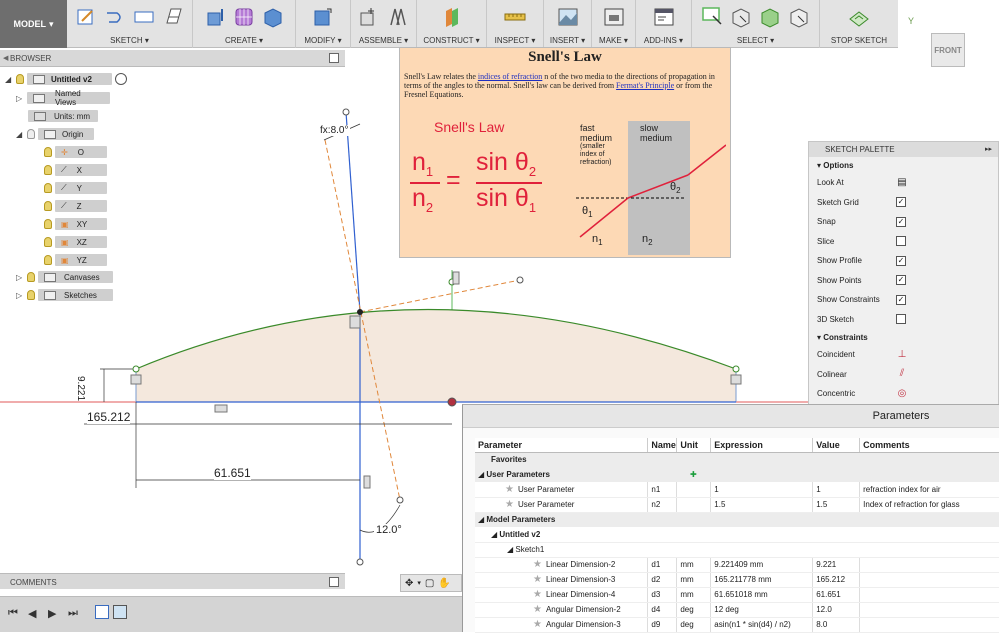 Image resolution: width=999 pixels, height=633 pixels. I want to click on toolbar-group-create: CREATE ▾, so click(244, 24).